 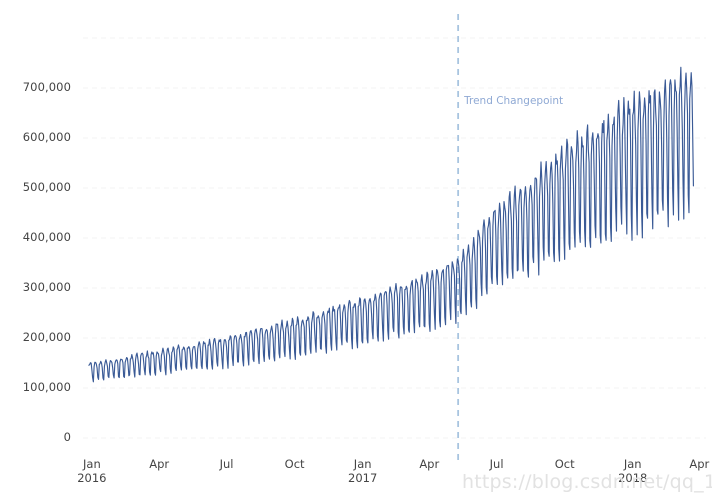 What do you see at coordinates (46, 87) in the screenshot?
I see `y-axis-tick-label: 700,000` at bounding box center [46, 87].